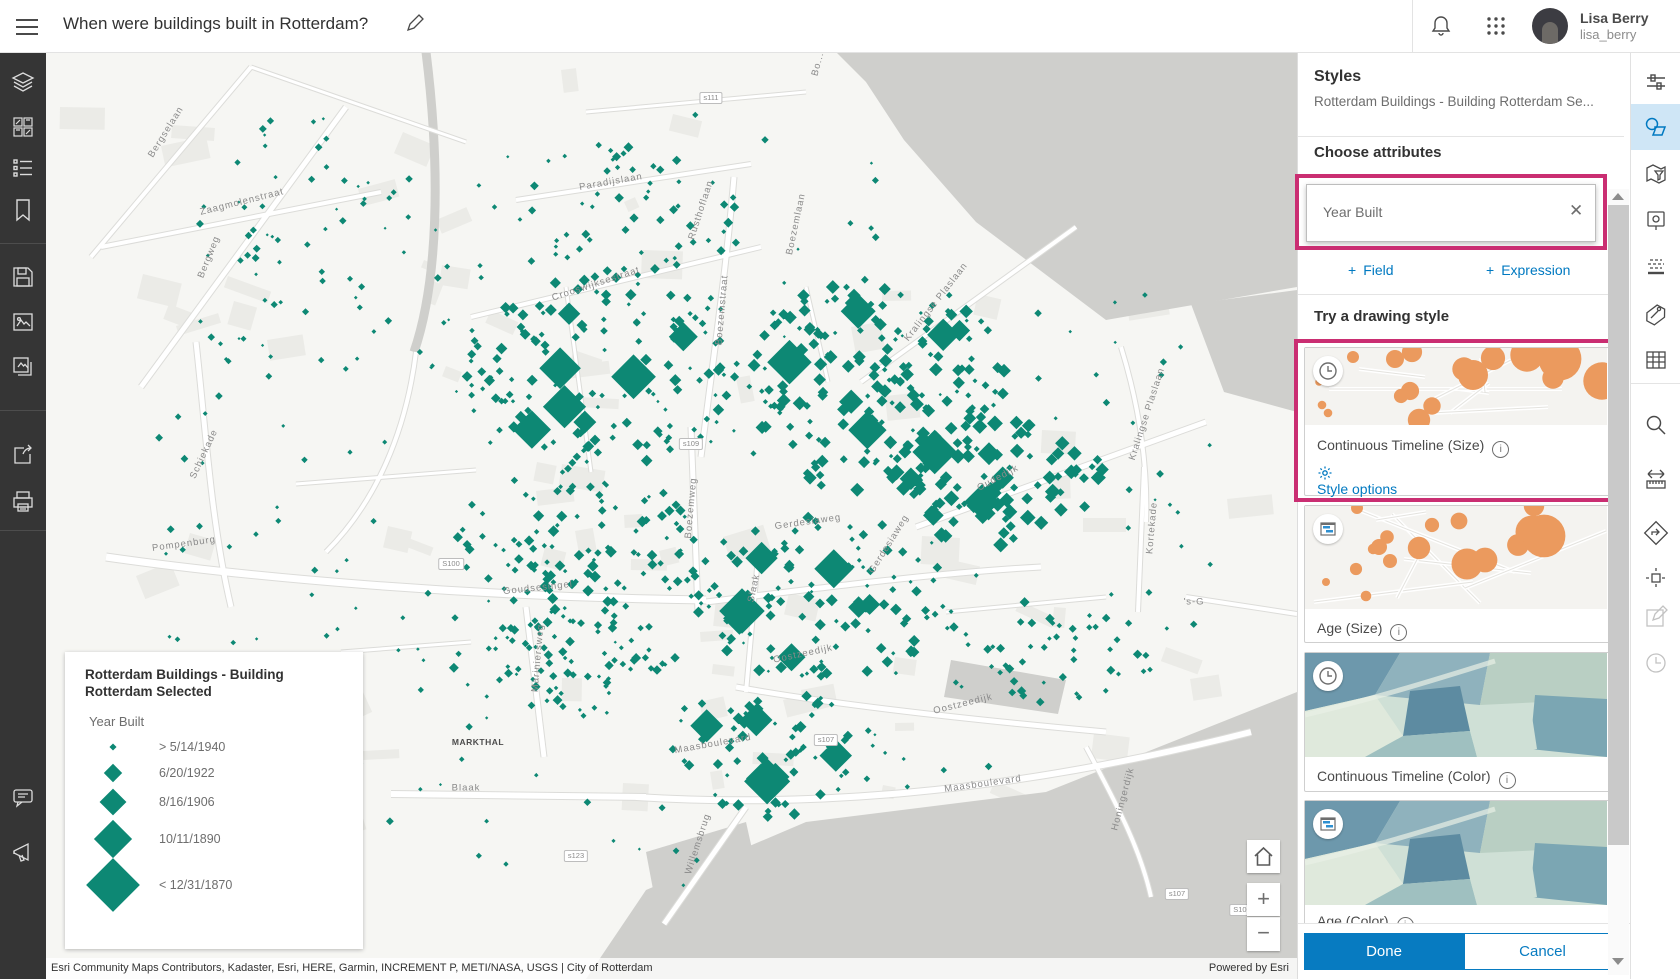 This screenshot has width=1680, height=979. I want to click on layers-icon, so click(23, 83).